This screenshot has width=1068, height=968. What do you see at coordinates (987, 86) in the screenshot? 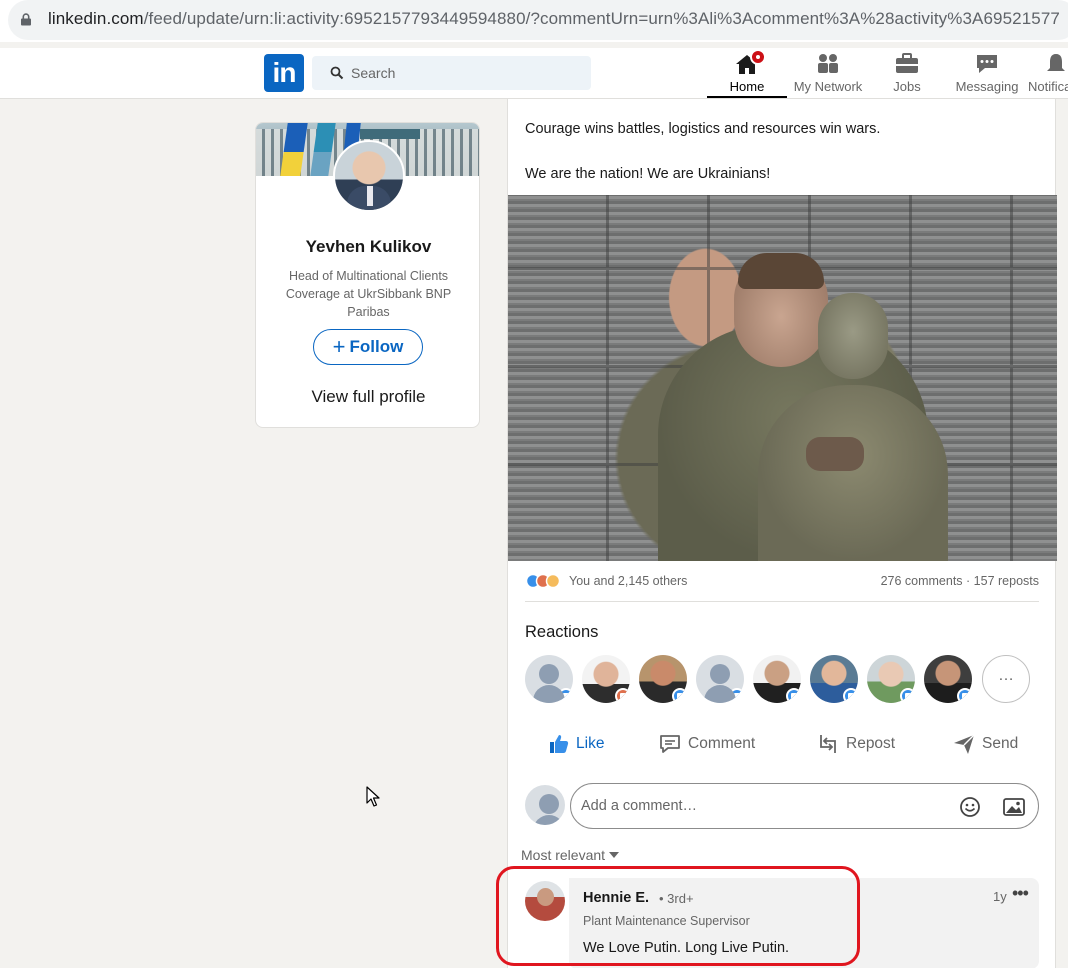
I see `nav-label: Messaging` at bounding box center [987, 86].